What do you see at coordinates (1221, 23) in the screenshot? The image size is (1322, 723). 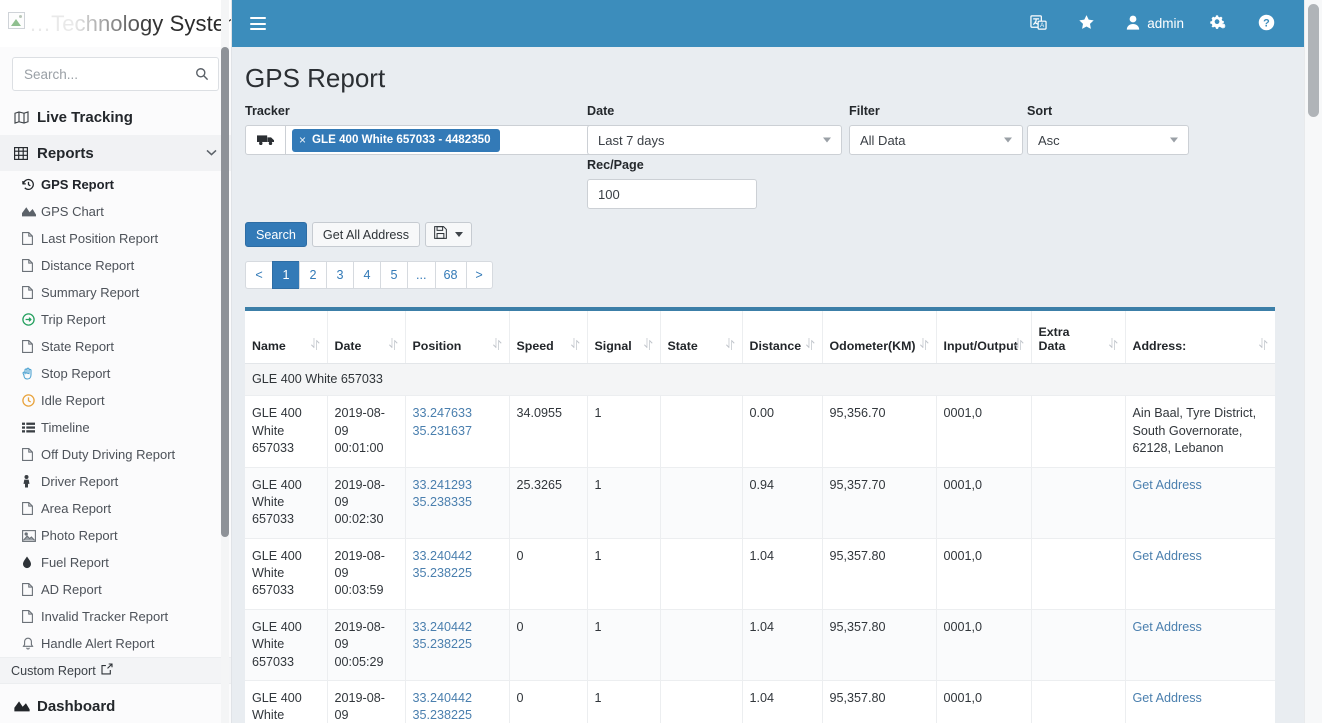 I see `settings-button` at bounding box center [1221, 23].